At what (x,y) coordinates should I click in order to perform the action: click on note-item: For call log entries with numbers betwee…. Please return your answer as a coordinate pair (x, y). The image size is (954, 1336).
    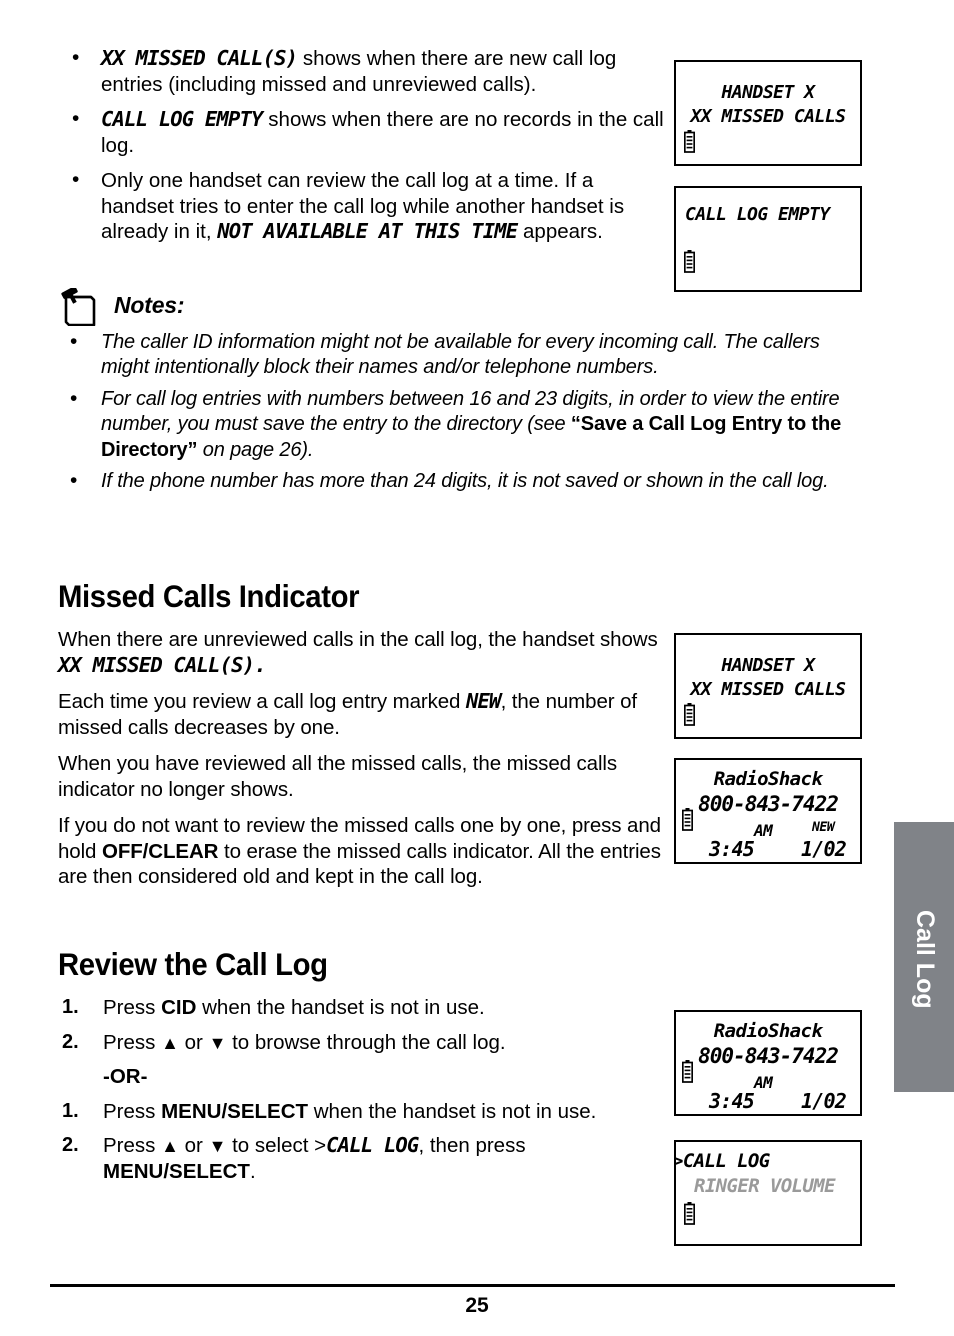
    Looking at the image, I should click on (465, 424).